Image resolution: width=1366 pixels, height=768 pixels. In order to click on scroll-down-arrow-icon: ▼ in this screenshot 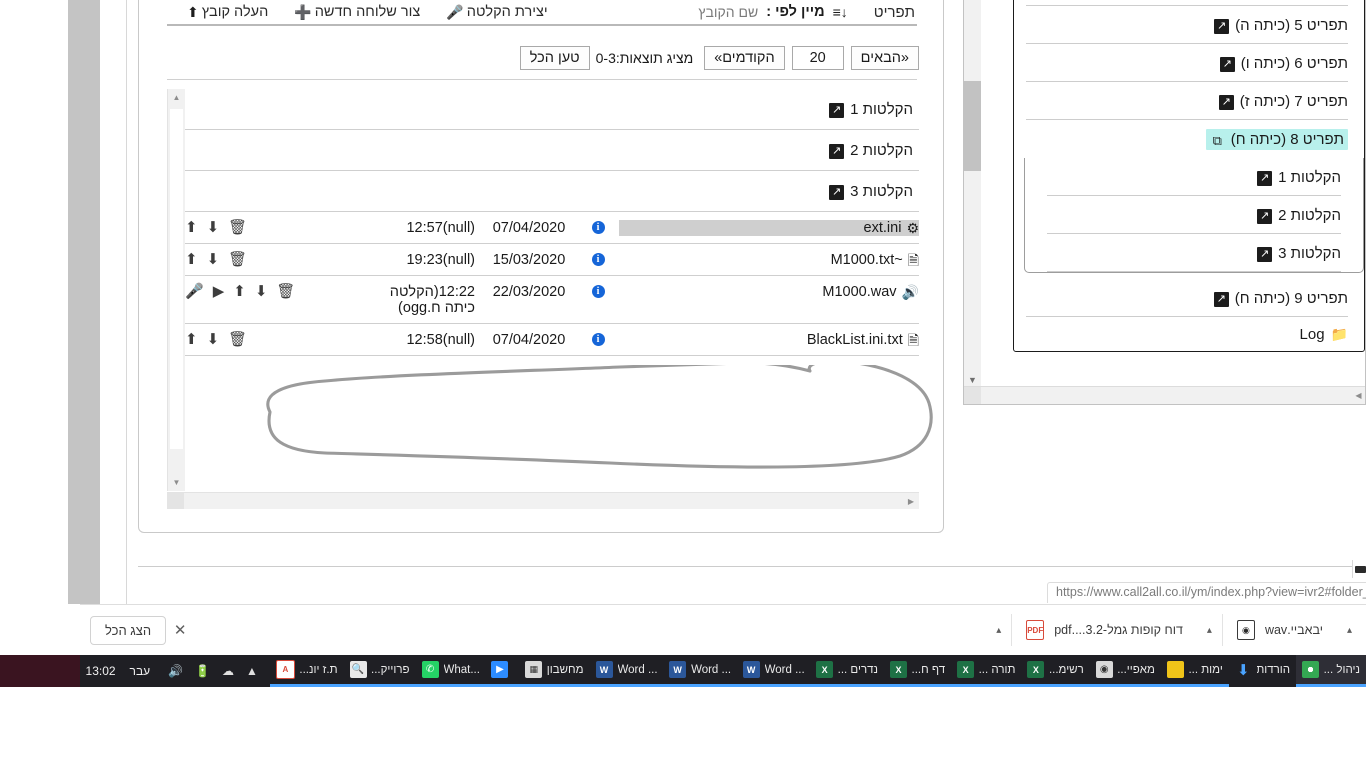, I will do `click(176, 482)`.